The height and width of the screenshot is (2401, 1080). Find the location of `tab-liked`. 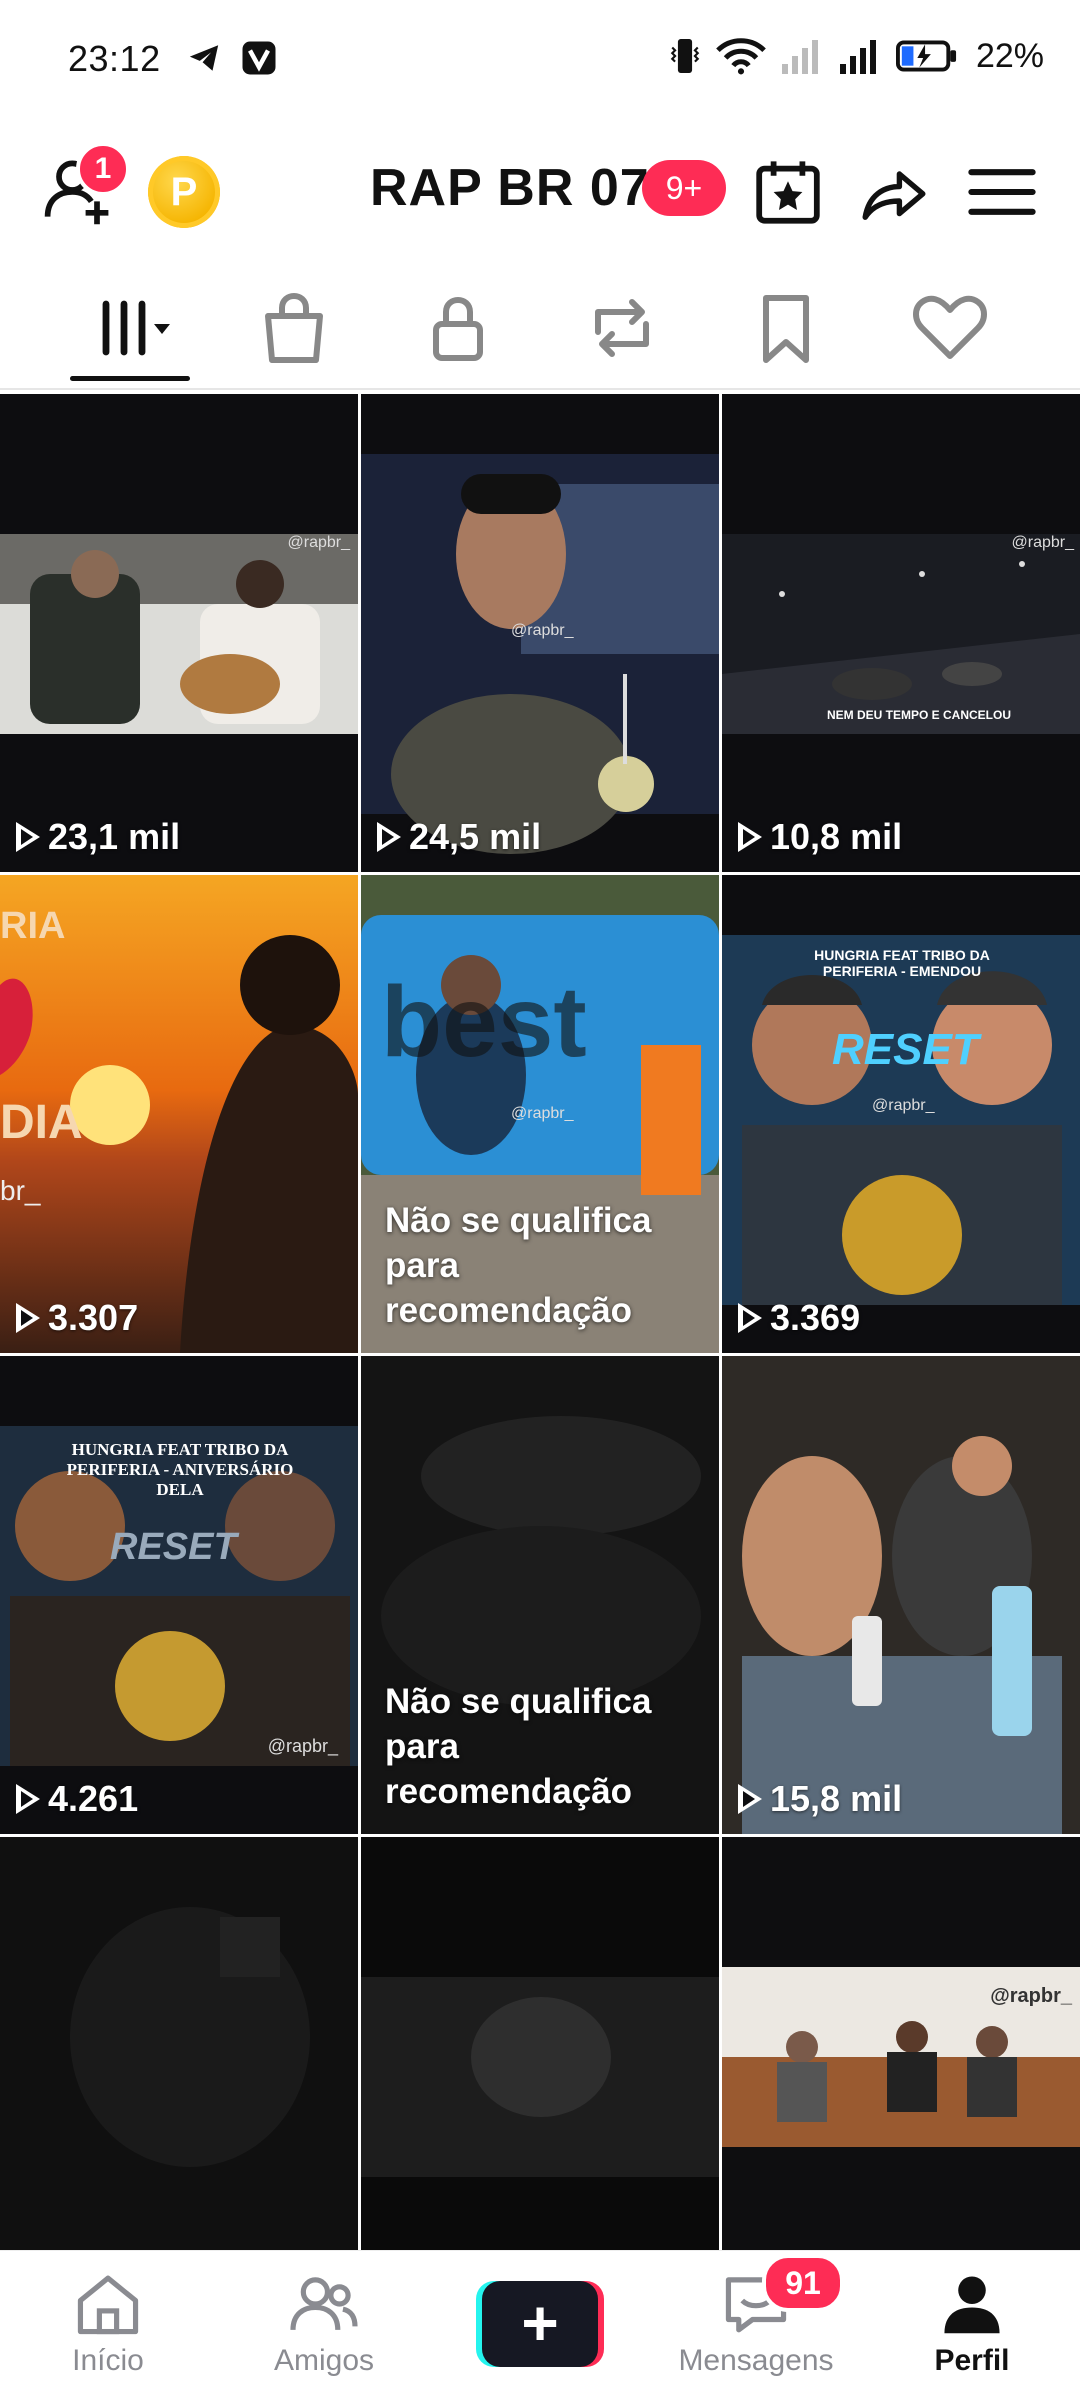

tab-liked is located at coordinates (950, 328).